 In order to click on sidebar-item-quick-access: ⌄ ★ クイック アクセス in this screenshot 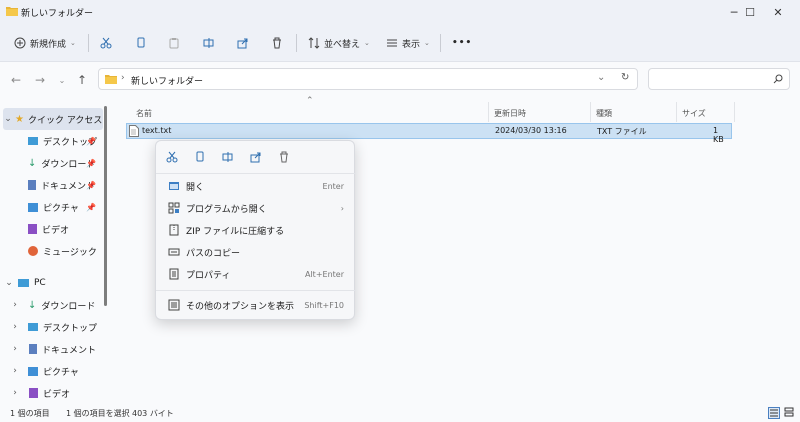, I will do `click(53, 119)`.